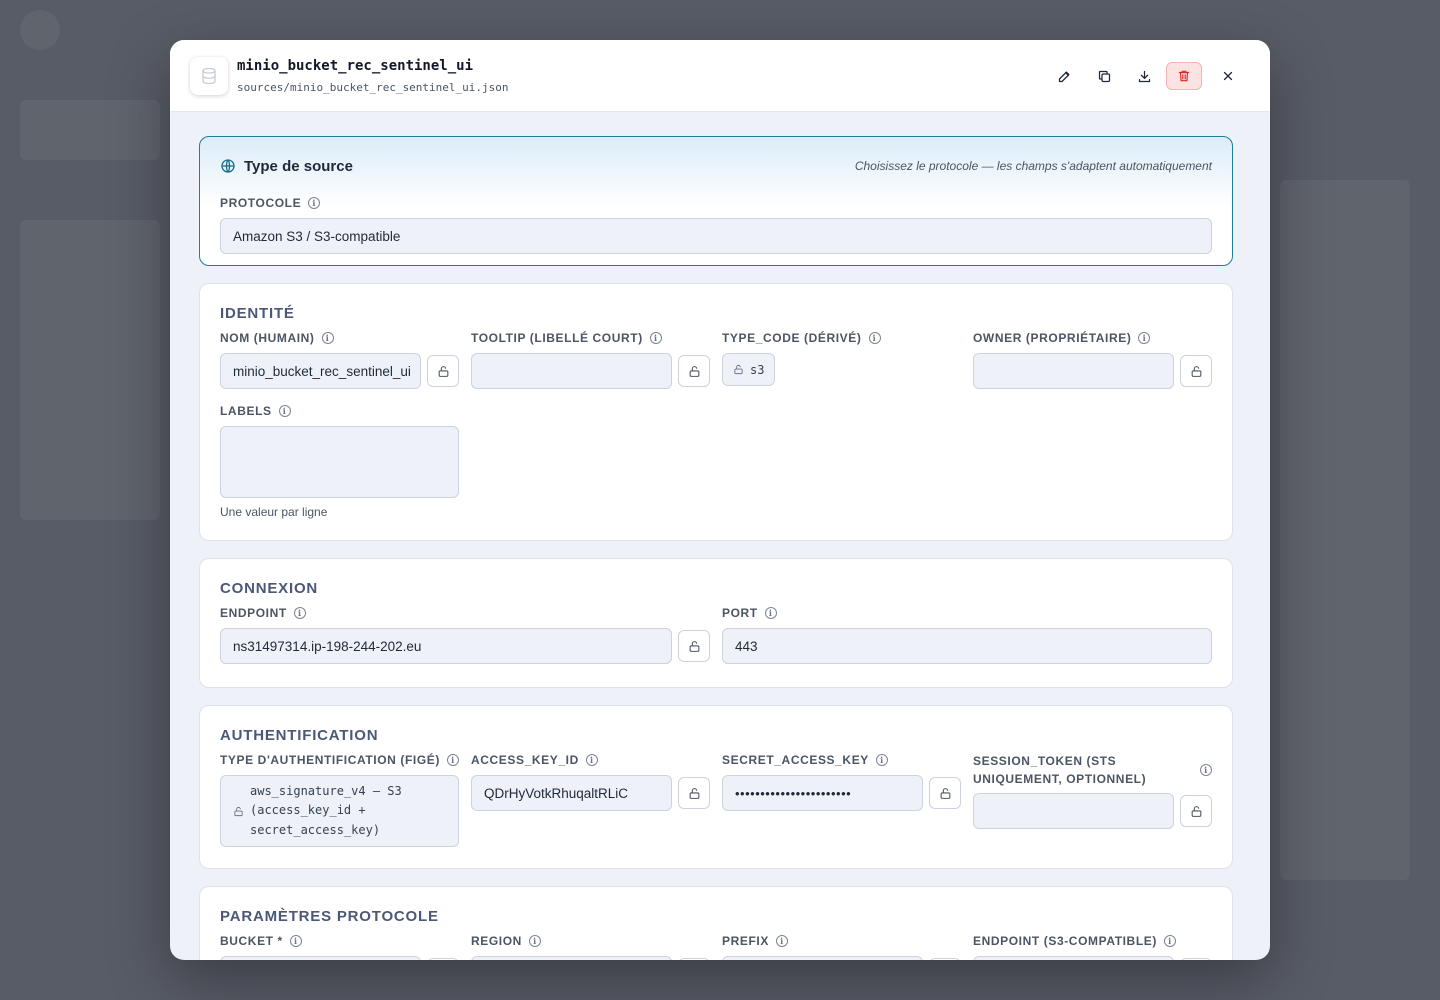 Image resolution: width=1440 pixels, height=1000 pixels. I want to click on copy-icon, so click(1104, 76).